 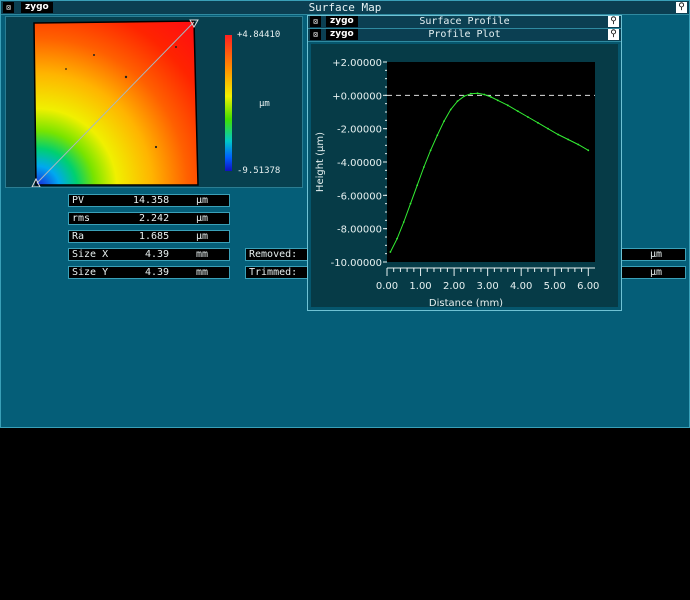 What do you see at coordinates (149, 272) in the screenshot?
I see `stat-size-y-field: Size Y 4.39 mm` at bounding box center [149, 272].